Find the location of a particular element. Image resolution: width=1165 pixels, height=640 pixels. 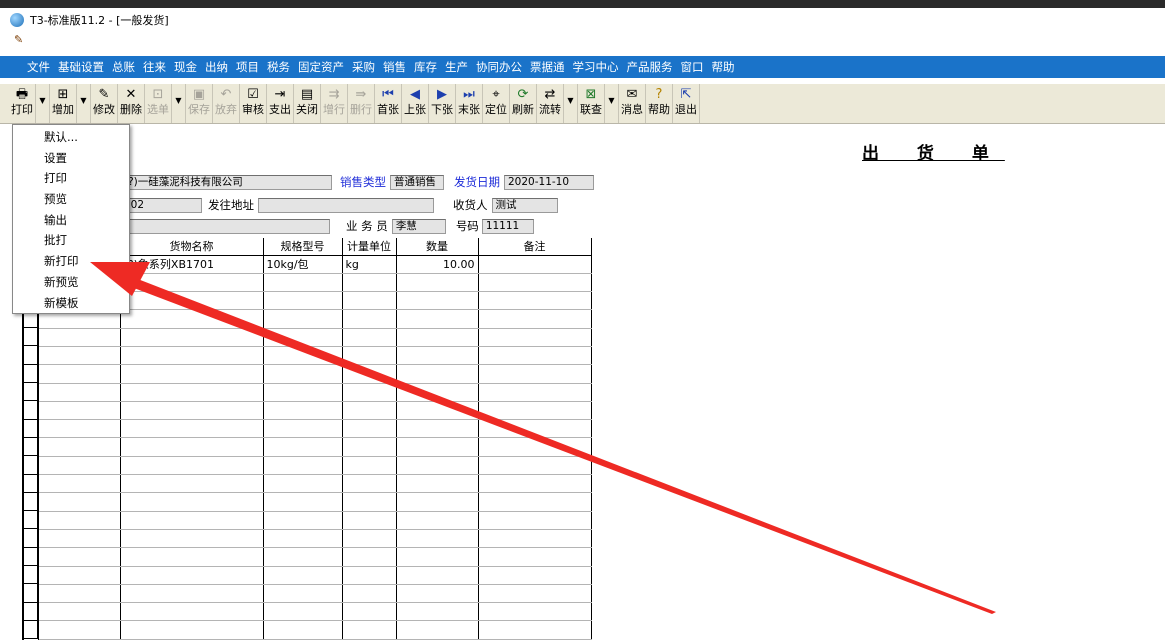

column-header-remark: 备注 is located at coordinates (535, 247).